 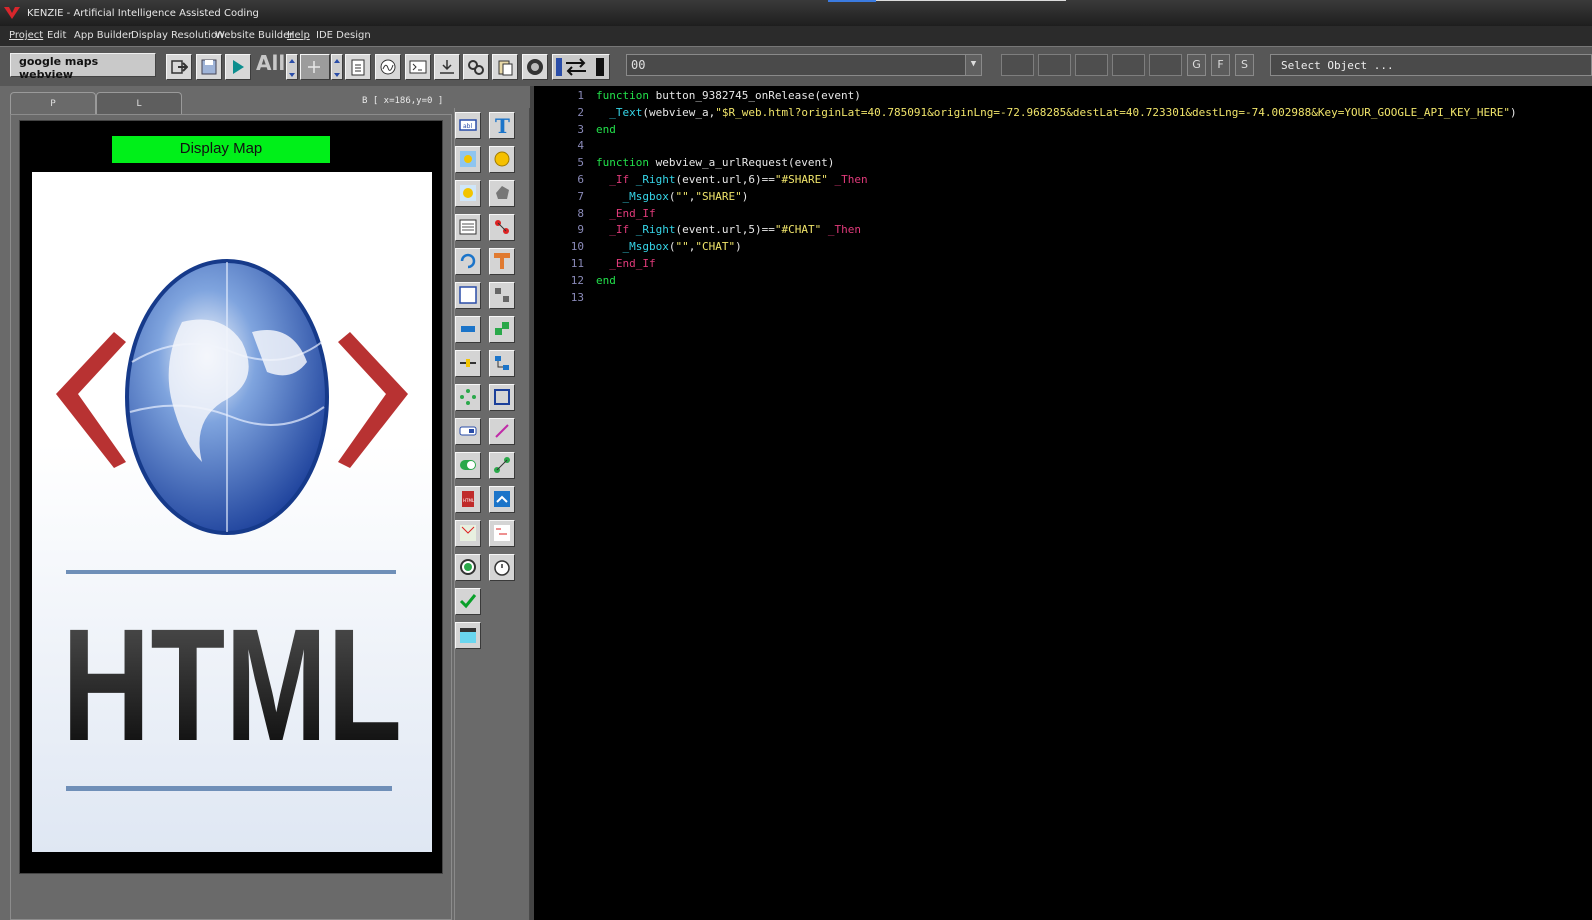 I want to click on code-line: _If _Right(event.url,6)=="#SHARE" _Then, so click(x=731, y=179).